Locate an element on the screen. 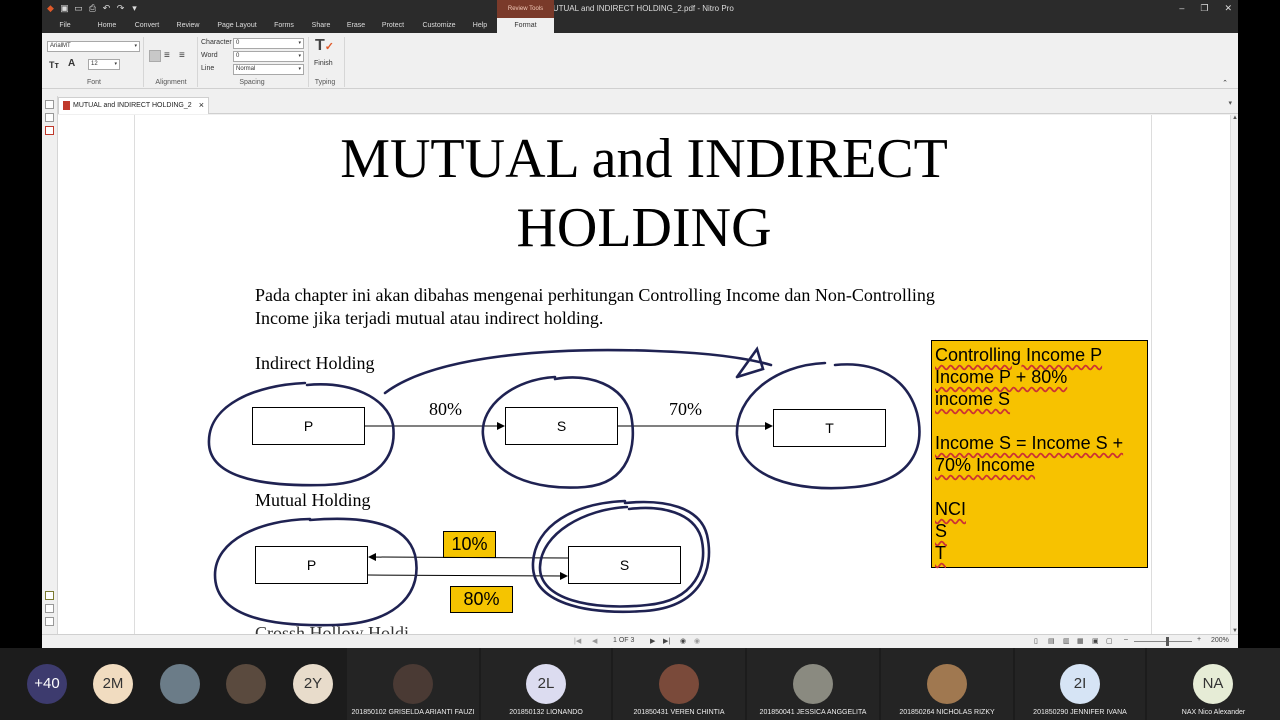  tab-erase: Erase is located at coordinates (356, 25).